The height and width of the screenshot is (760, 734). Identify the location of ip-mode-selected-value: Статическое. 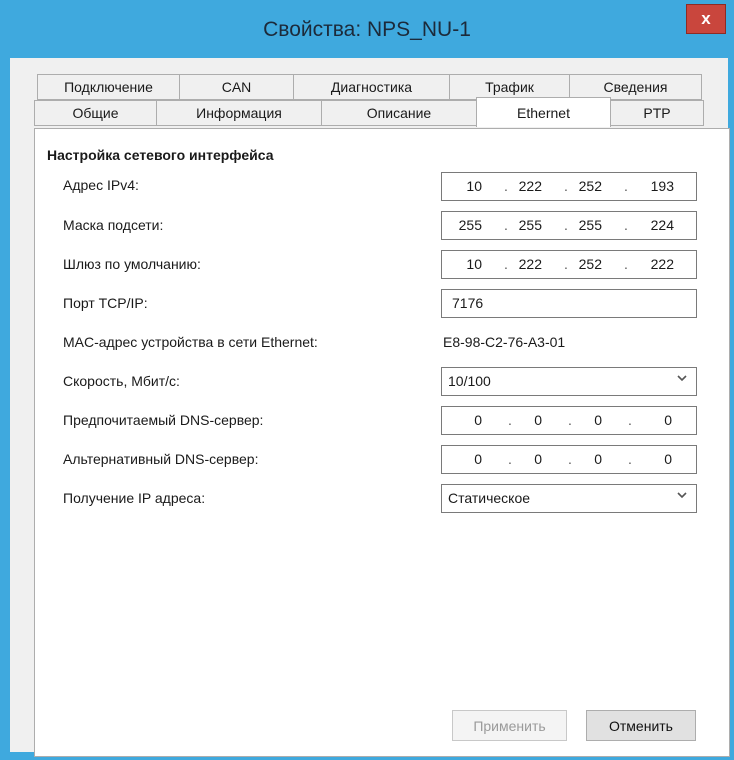
(489, 498).